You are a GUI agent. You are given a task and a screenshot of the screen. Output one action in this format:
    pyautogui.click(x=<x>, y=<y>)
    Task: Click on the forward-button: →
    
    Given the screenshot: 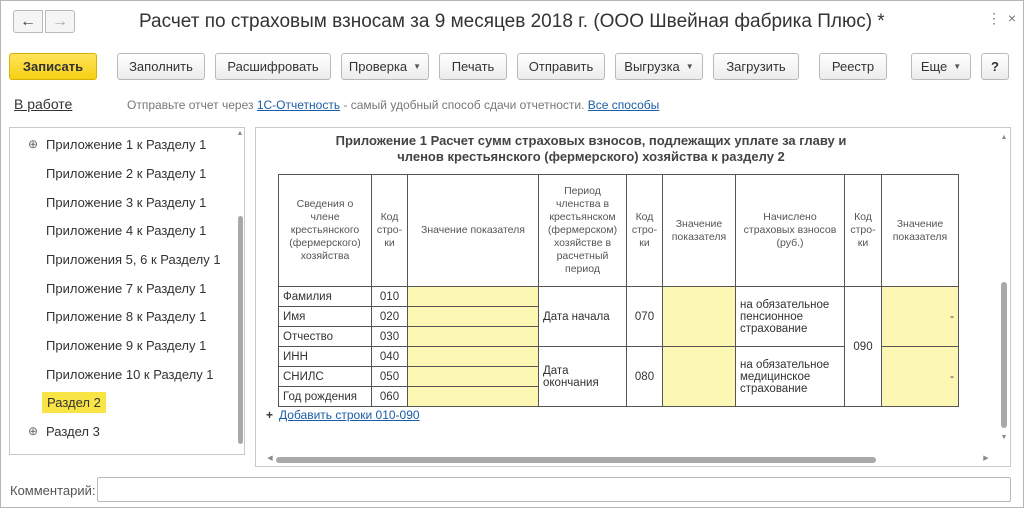 What is the action you would take?
    pyautogui.click(x=60, y=21)
    